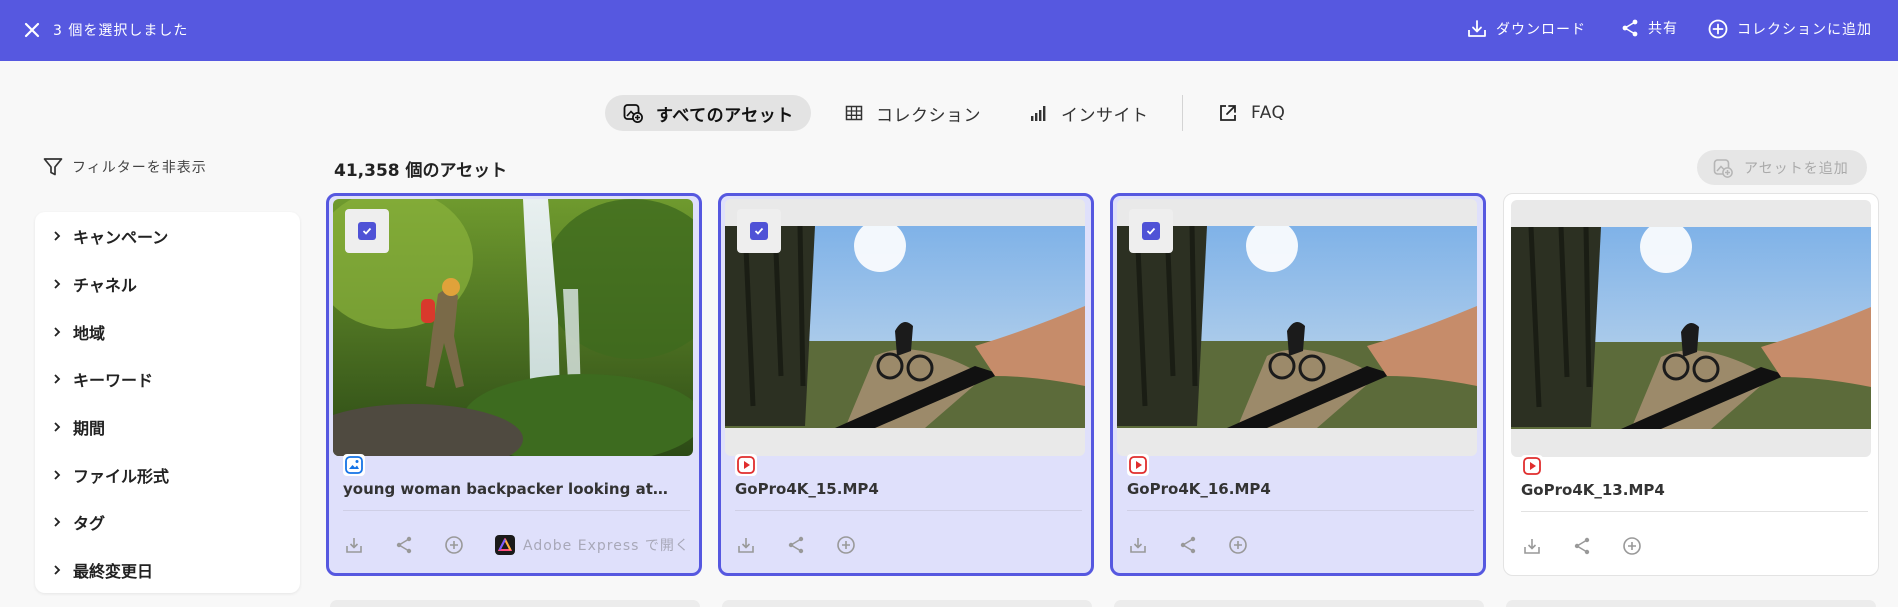  What do you see at coordinates (725, 115) in the screenshot?
I see `tab-all-assets-label: すべてのアセット` at bounding box center [725, 115].